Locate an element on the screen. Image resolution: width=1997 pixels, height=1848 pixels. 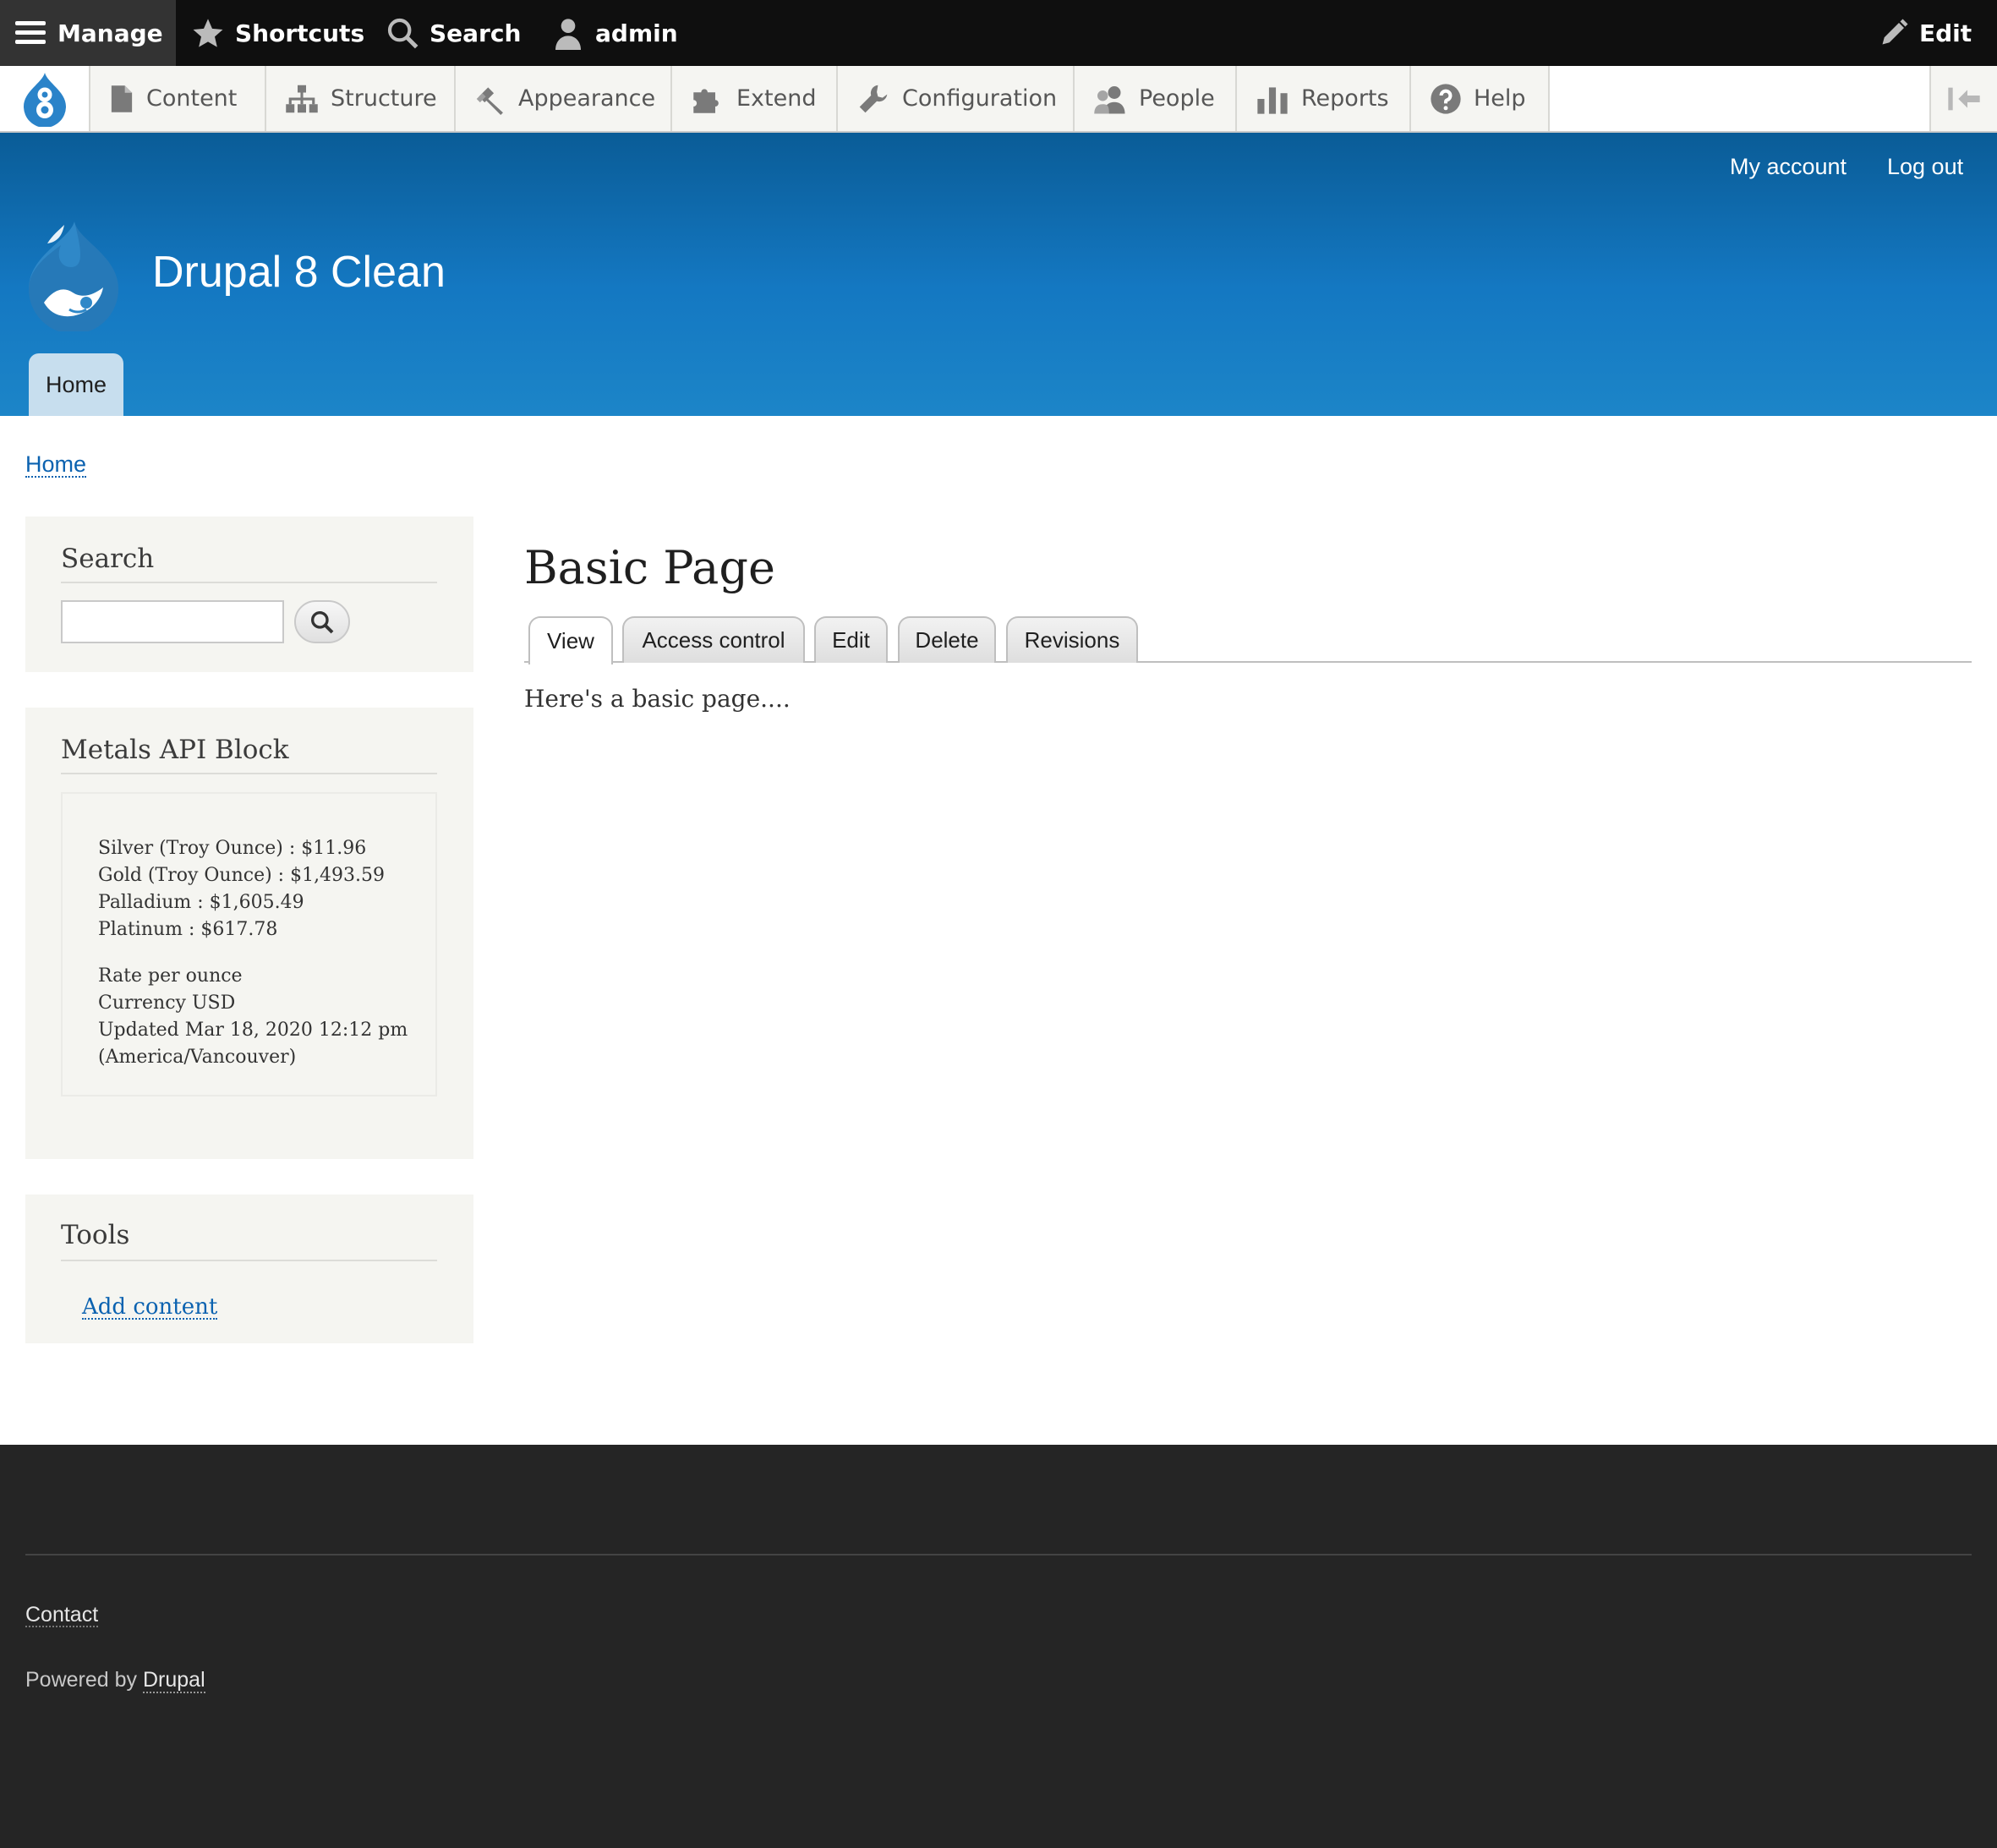
search-button is located at coordinates (322, 621).